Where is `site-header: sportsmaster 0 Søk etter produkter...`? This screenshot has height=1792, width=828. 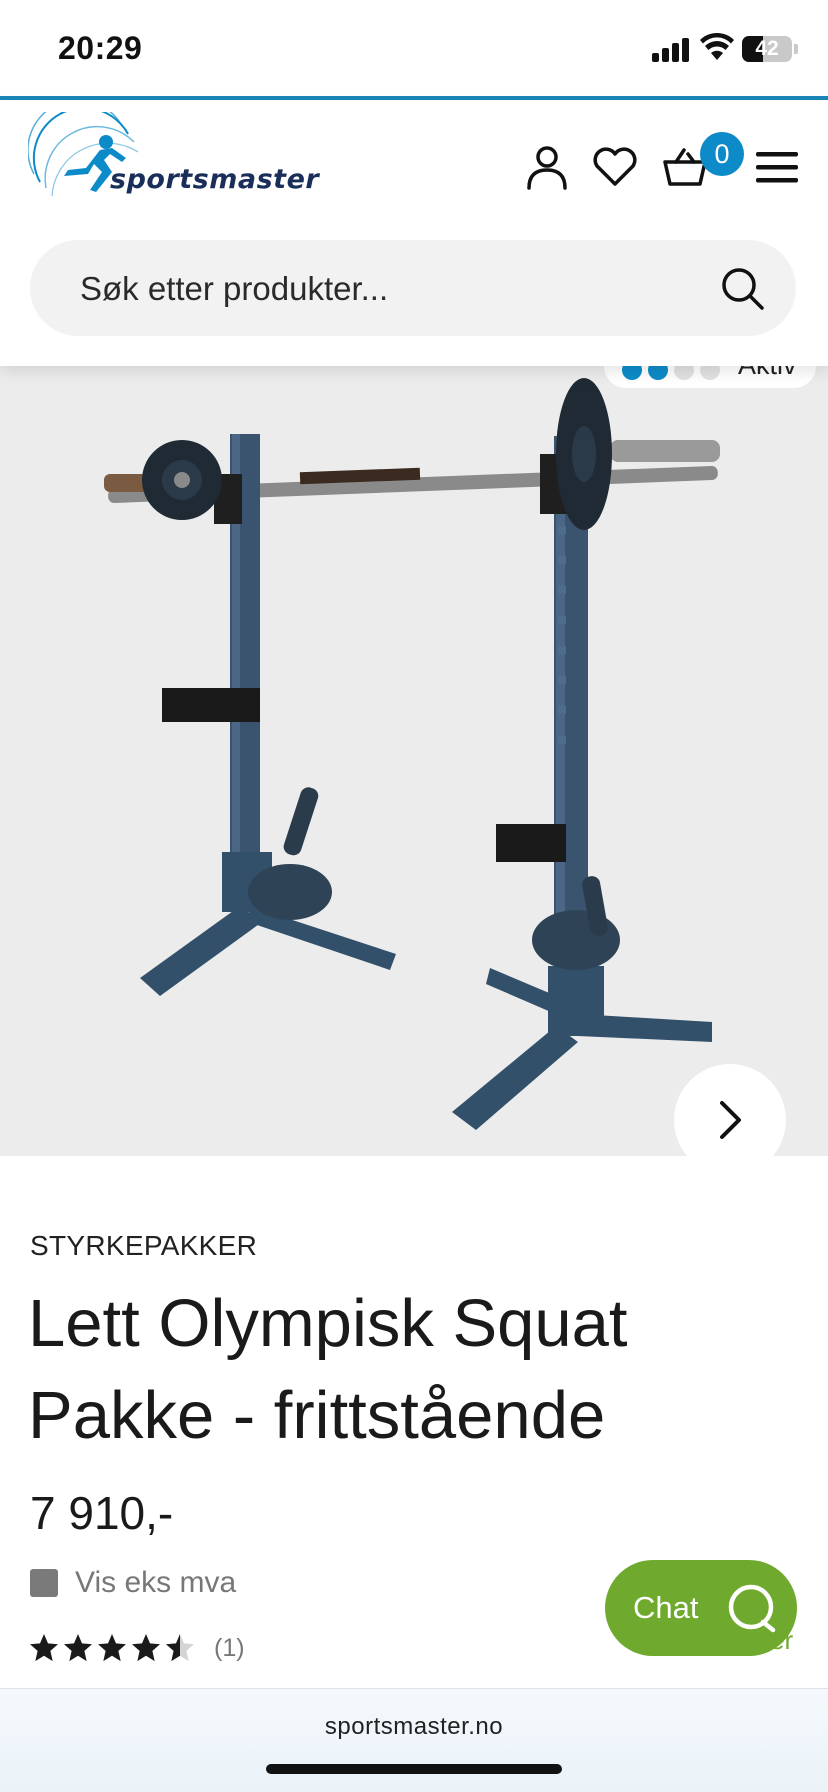
site-header: sportsmaster 0 Søk etter produkter... is located at coordinates (414, 232).